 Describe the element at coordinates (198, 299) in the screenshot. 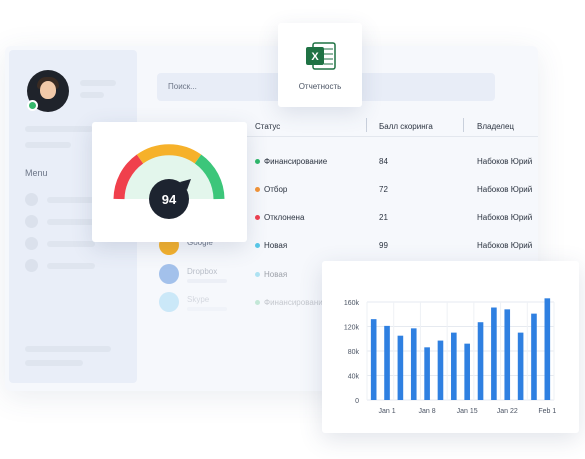

I see `company-name: Skype` at that location.